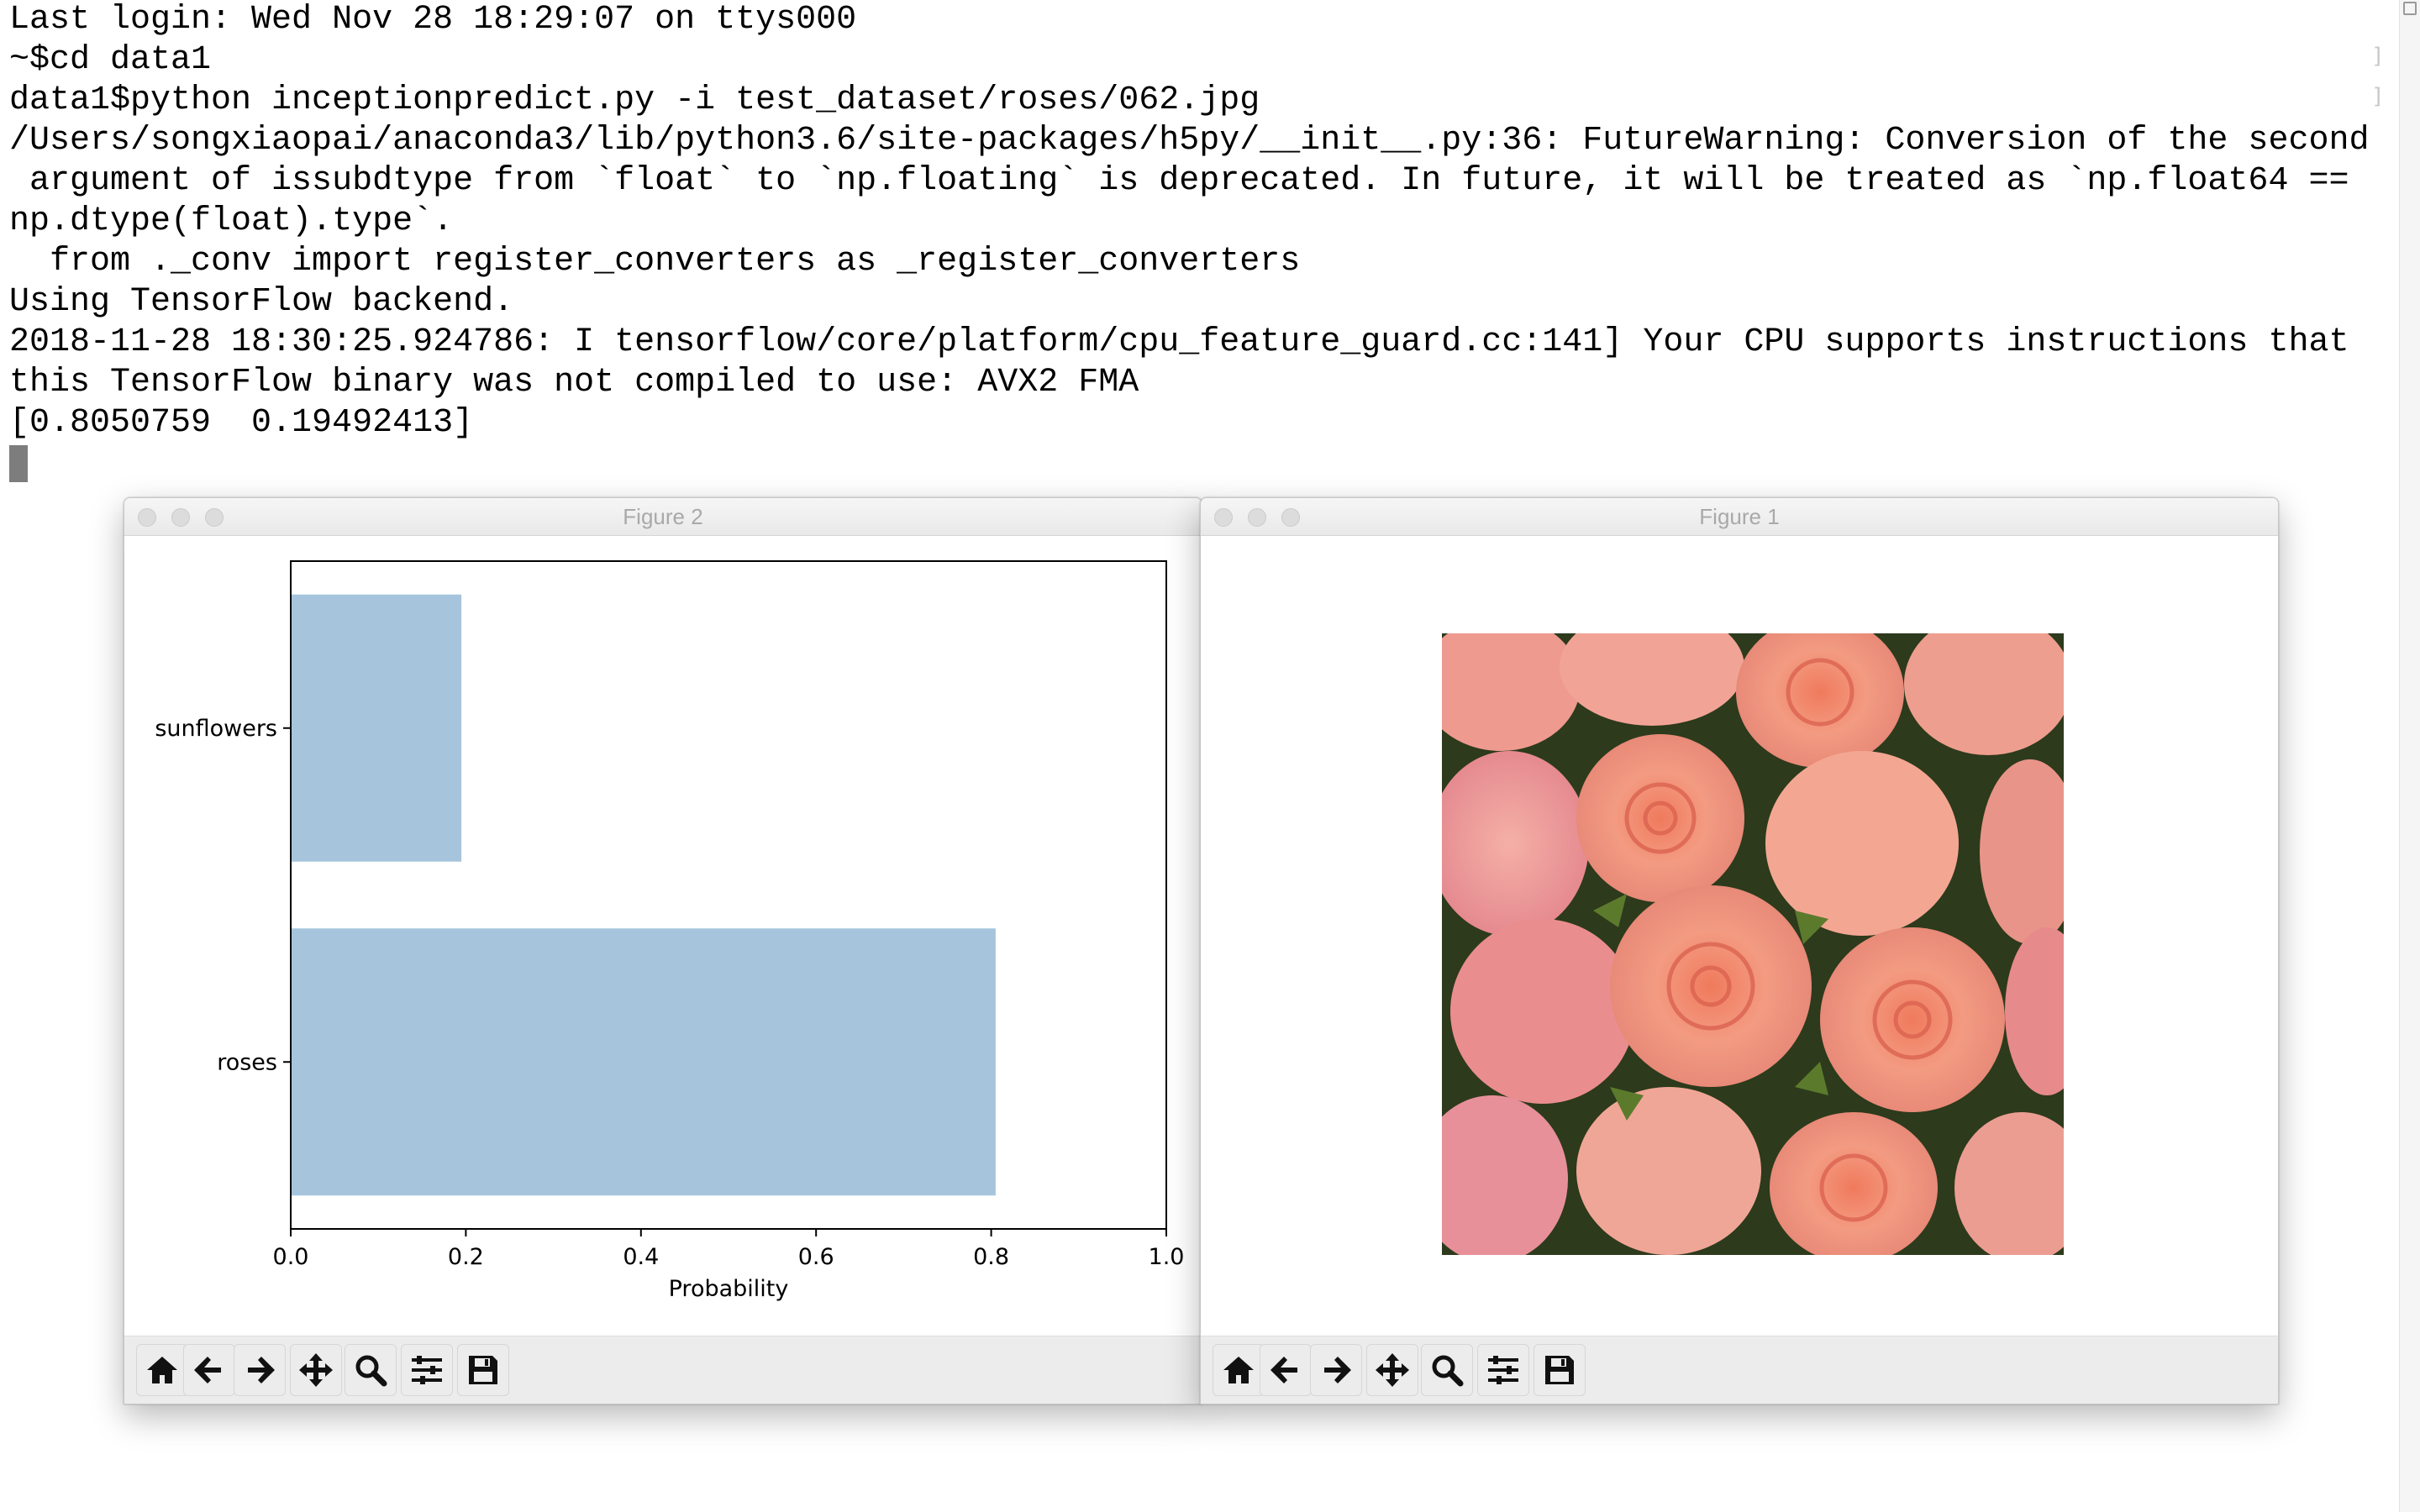  I want to click on terminal-line: np.dtype(float).type`., so click(232, 221).